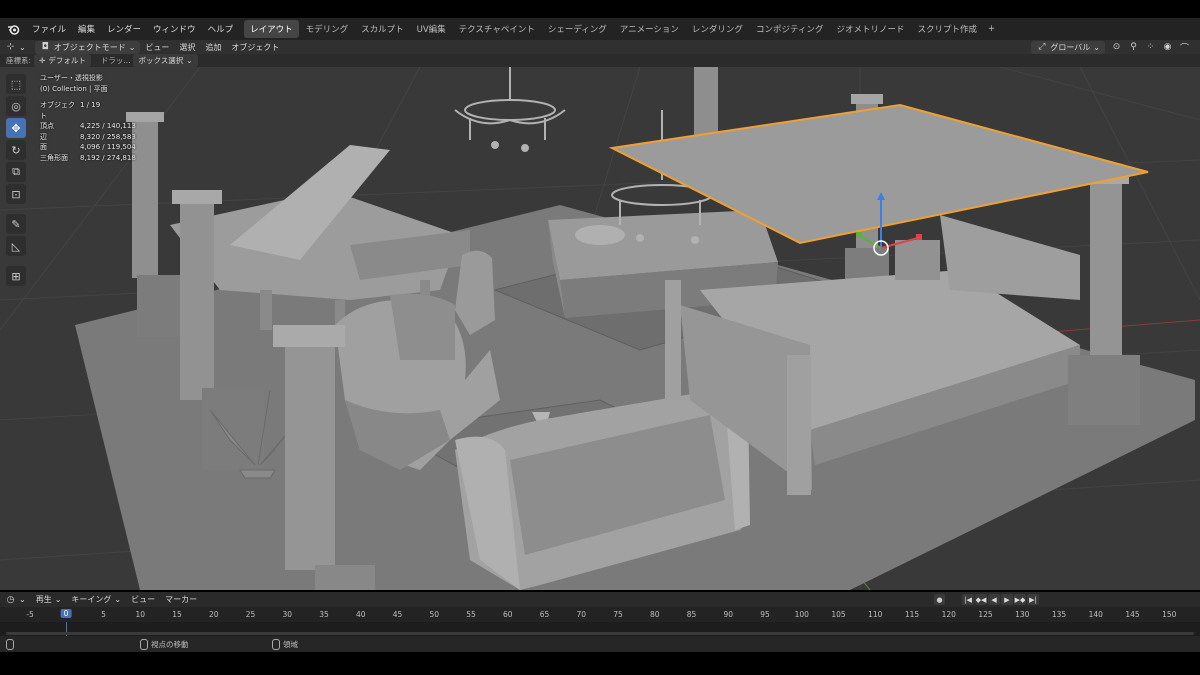  I want to click on mode-label: オブジェクトモード, so click(89, 47).